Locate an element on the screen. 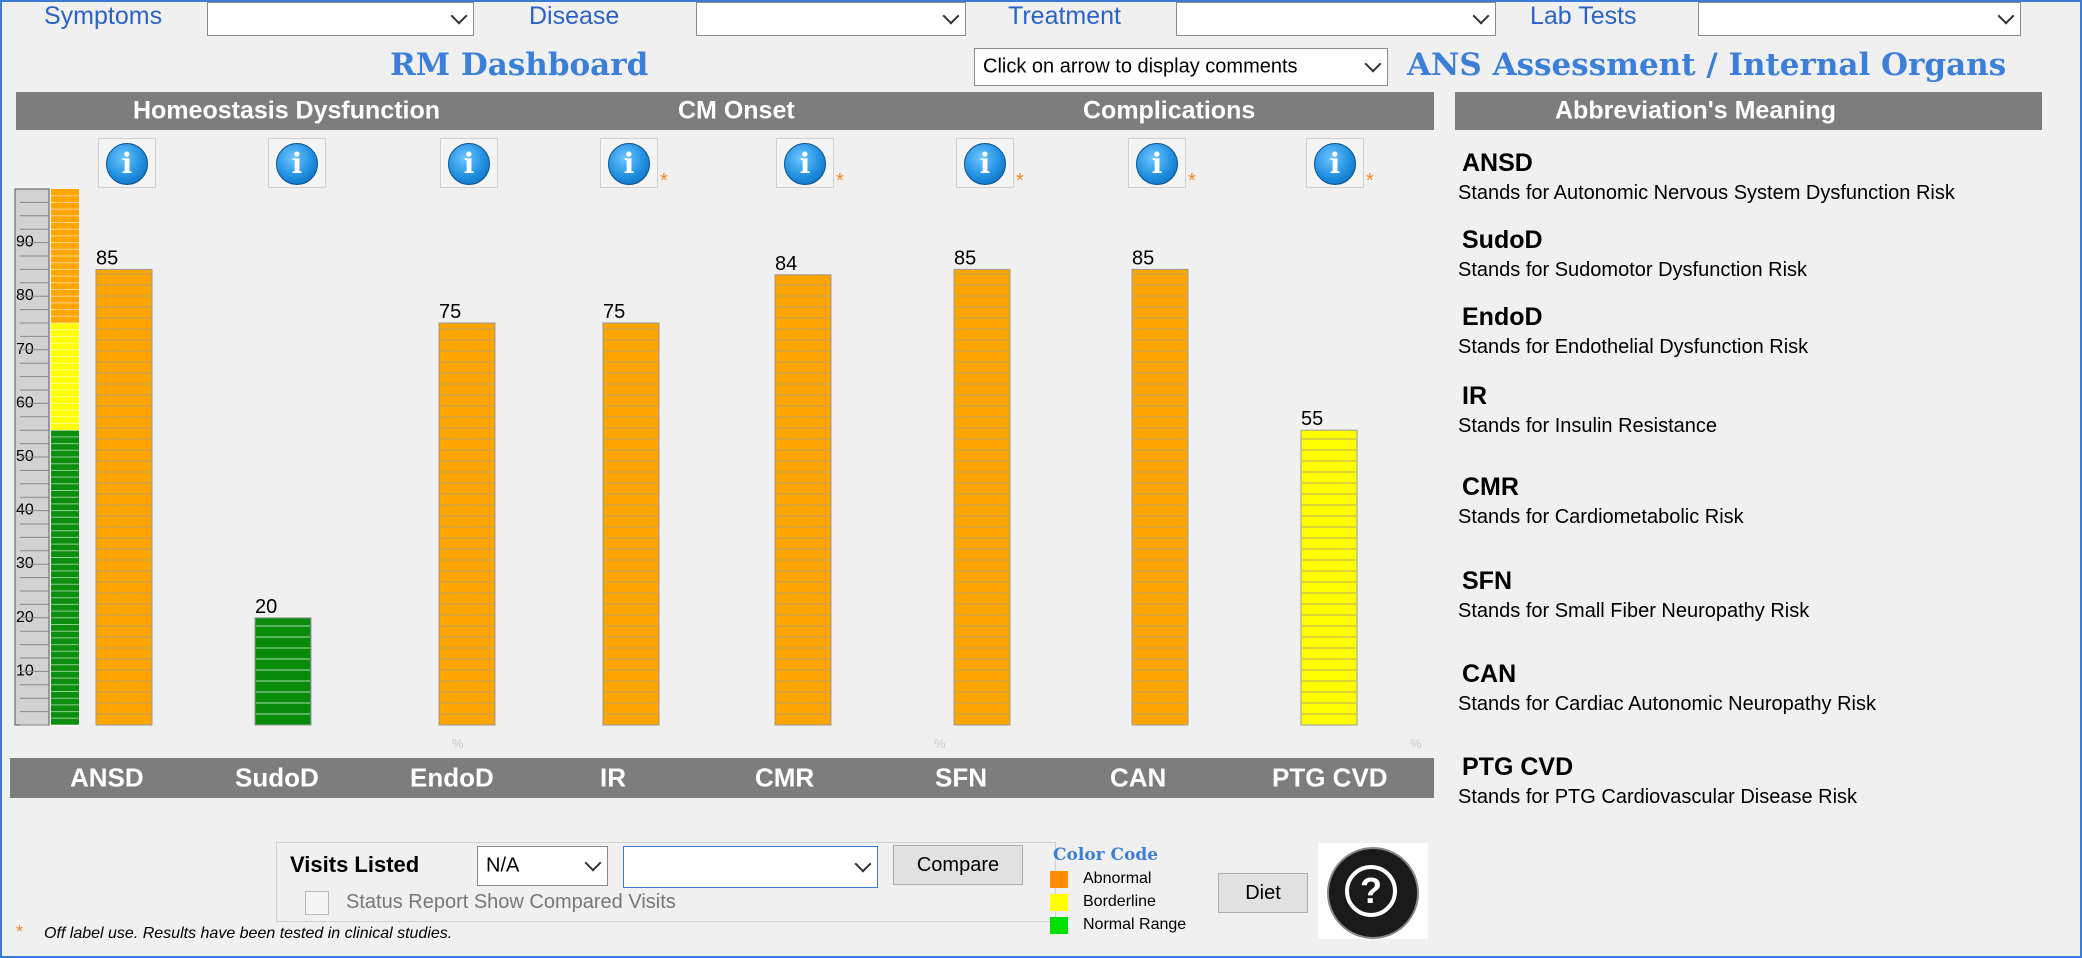  help-icon: ? is located at coordinates (1373, 893).